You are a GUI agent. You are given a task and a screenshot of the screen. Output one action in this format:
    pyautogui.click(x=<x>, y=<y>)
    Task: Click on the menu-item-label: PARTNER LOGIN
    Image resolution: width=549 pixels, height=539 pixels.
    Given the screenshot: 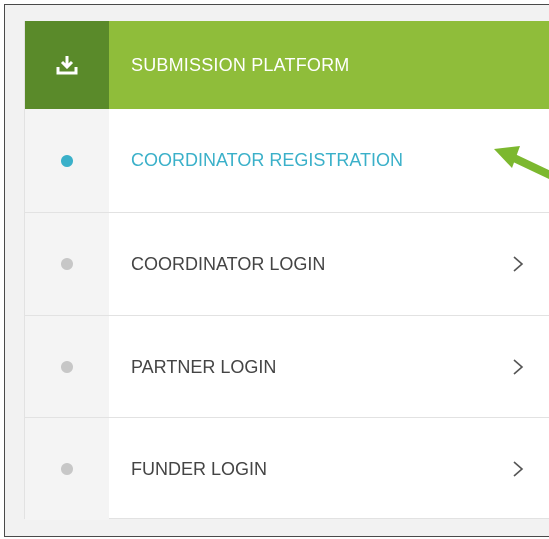 What is the action you would take?
    pyautogui.click(x=204, y=366)
    